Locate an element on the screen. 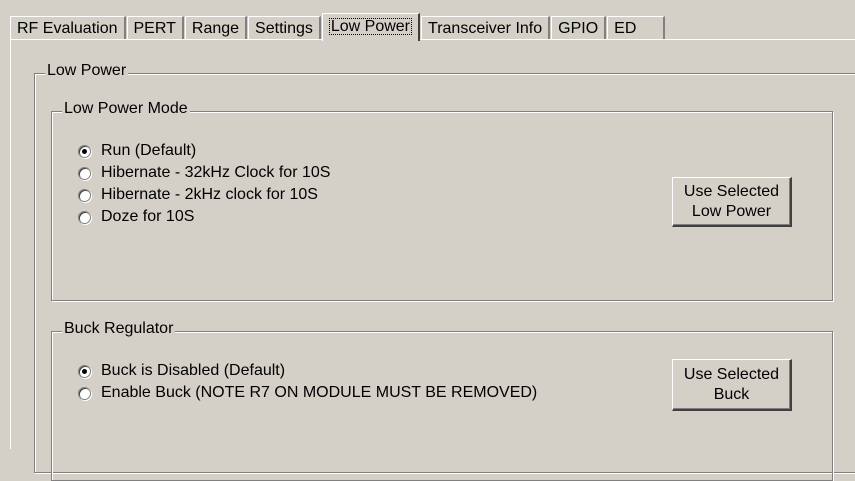  tab-label: RF Evaluation is located at coordinates (67, 28).